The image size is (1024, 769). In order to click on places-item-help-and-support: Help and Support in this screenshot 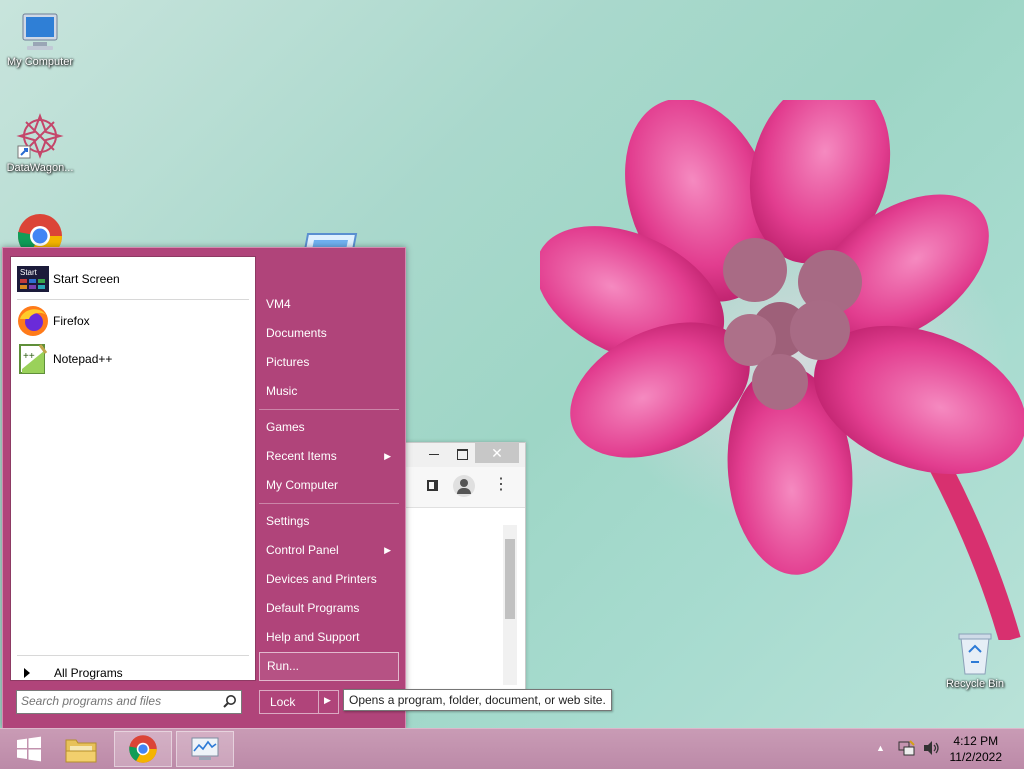, I will do `click(329, 637)`.